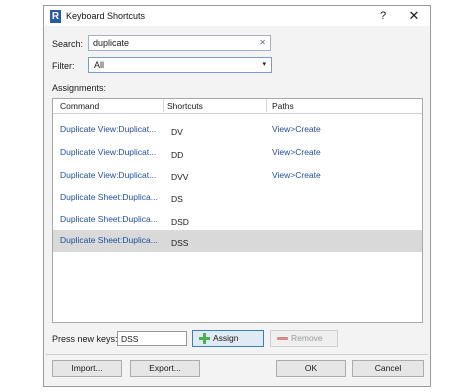  I want to click on chevron-down-icon: ▾, so click(264, 64).